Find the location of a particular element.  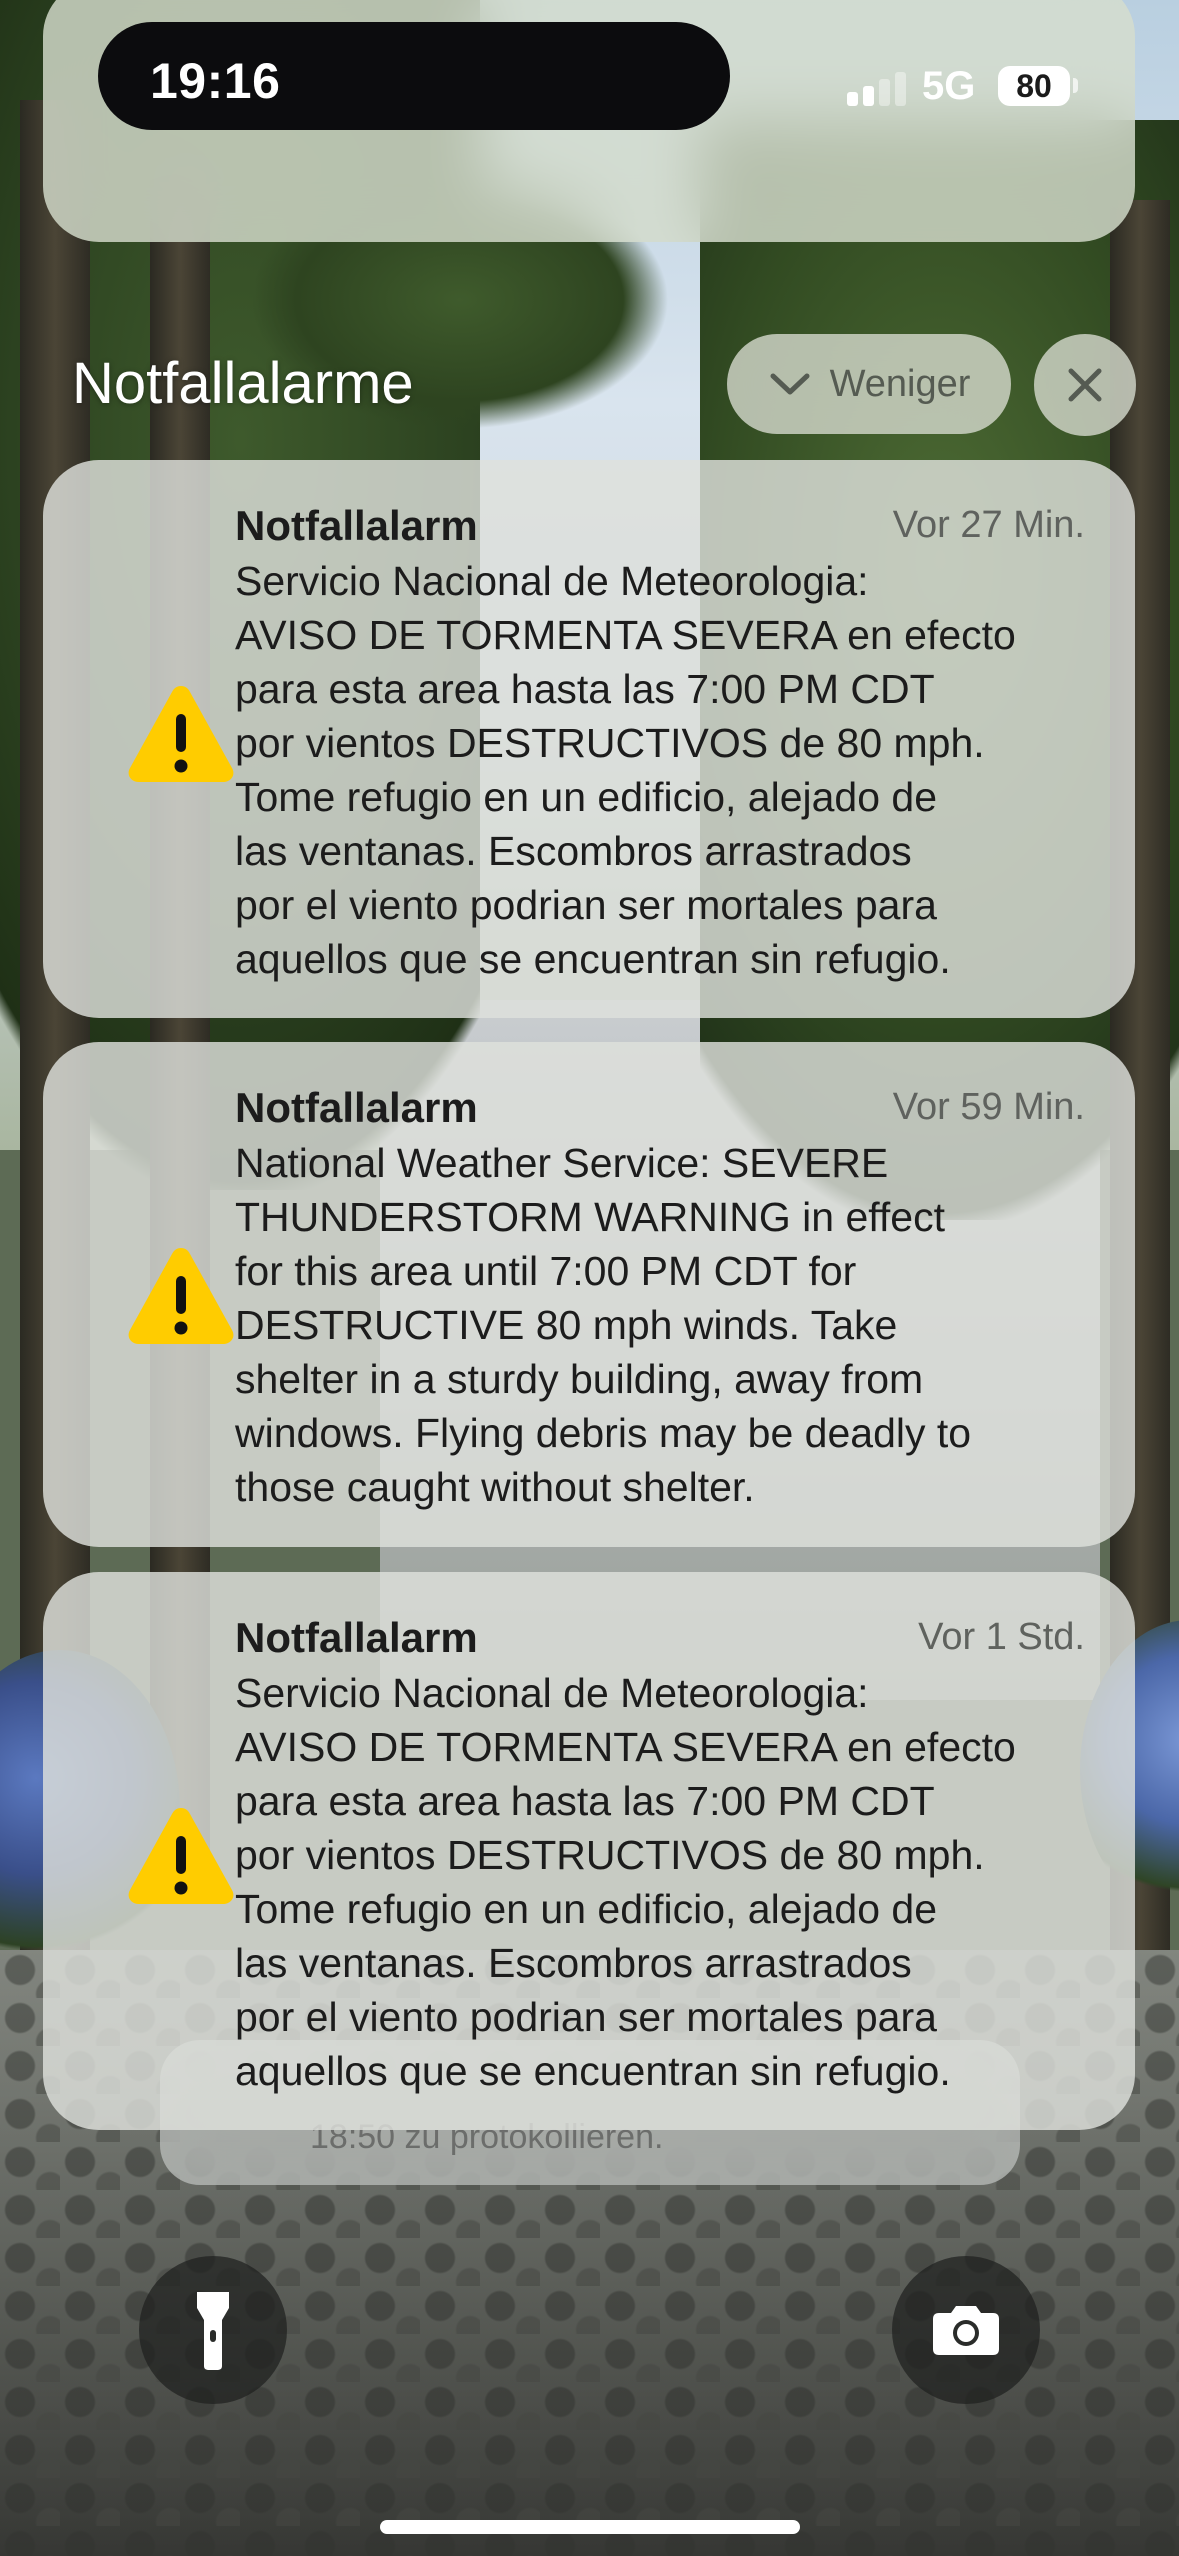

battery-level: 80 is located at coordinates (1034, 86).